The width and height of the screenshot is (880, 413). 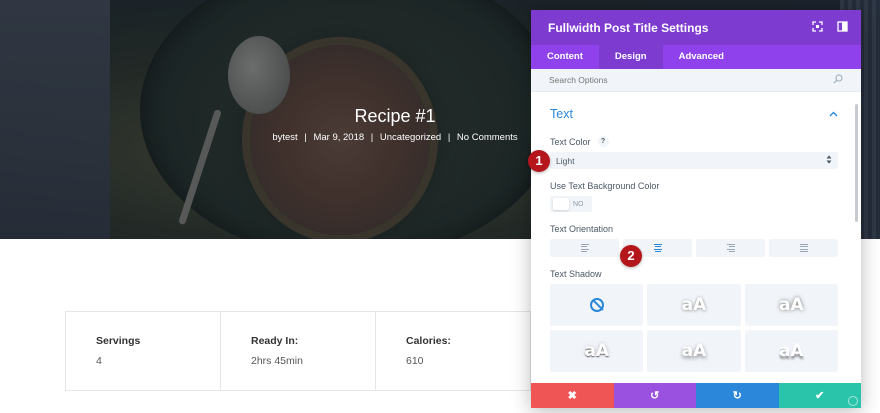 I want to click on section-text-header: Text, so click(x=694, y=114).